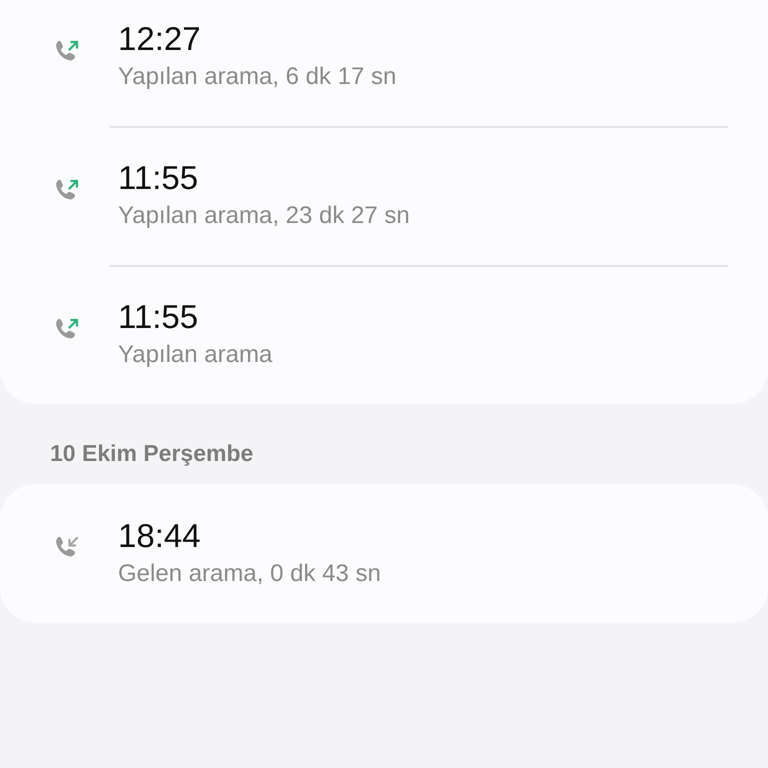  I want to click on call-details: Yapılan arama, so click(195, 355).